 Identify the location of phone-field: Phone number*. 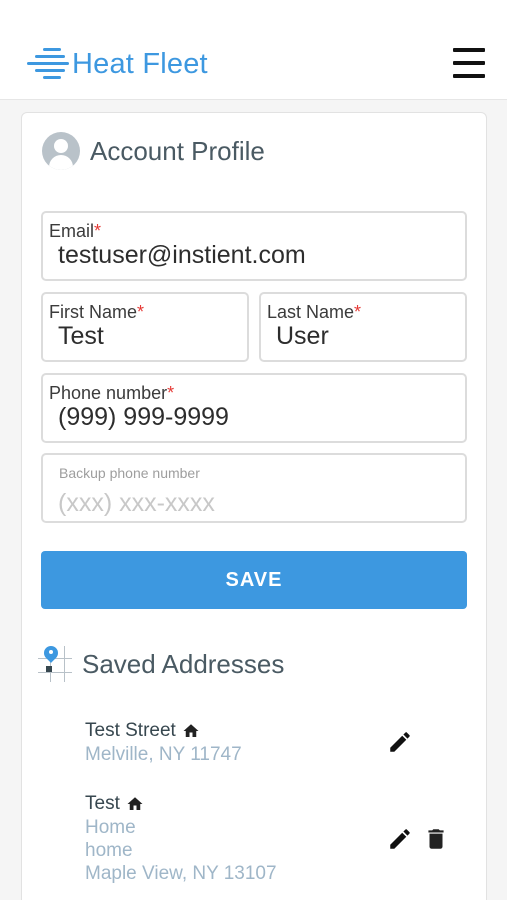
(254, 408).